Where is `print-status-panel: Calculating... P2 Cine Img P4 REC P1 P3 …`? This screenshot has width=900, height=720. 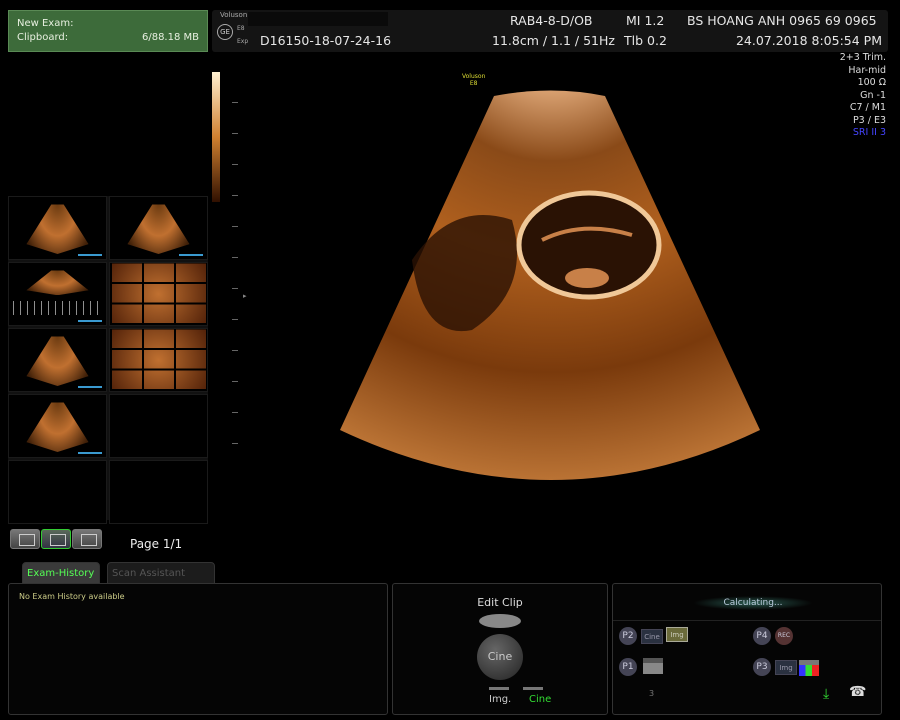
print-status-panel: Calculating... P2 Cine Img P4 REC P1 P3 … is located at coordinates (747, 649).